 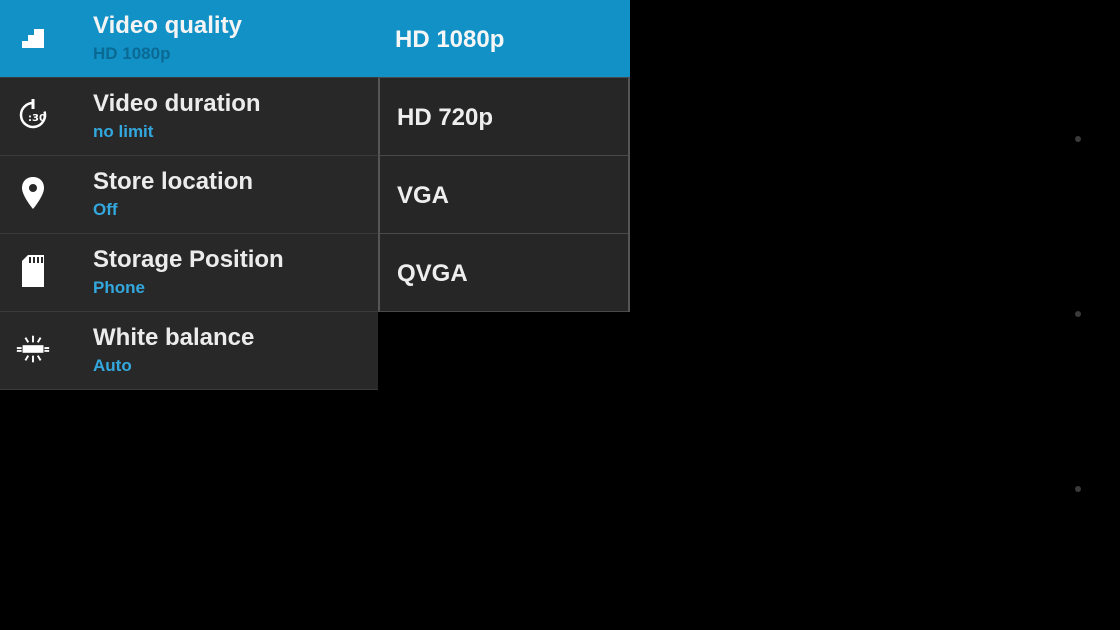 What do you see at coordinates (132, 53) in the screenshot?
I see `setting-value: HD 1080p` at bounding box center [132, 53].